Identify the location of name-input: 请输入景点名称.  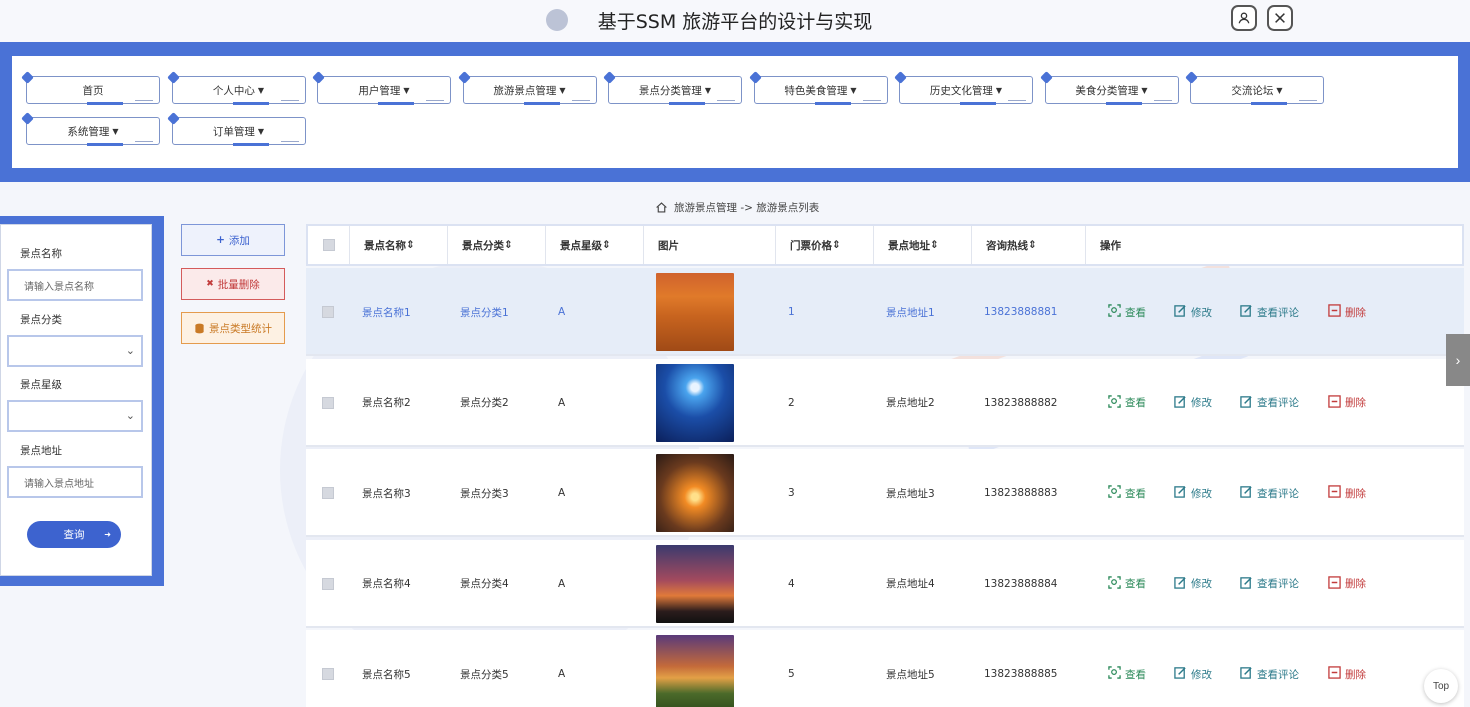
(75, 285).